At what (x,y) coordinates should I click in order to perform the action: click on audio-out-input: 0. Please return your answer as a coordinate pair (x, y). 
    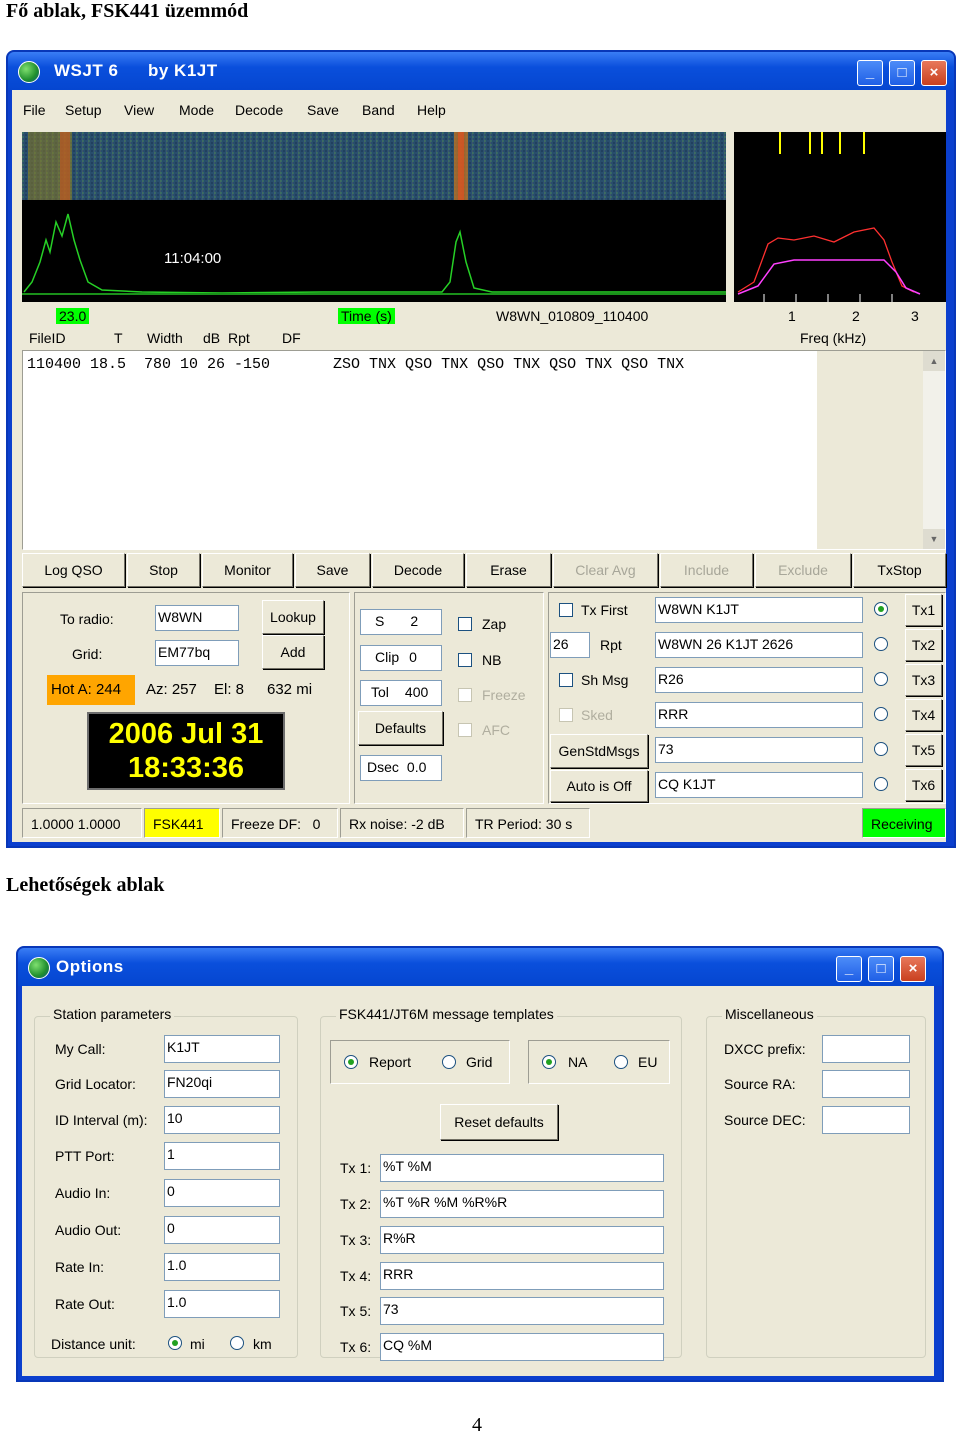
    Looking at the image, I should click on (222, 1230).